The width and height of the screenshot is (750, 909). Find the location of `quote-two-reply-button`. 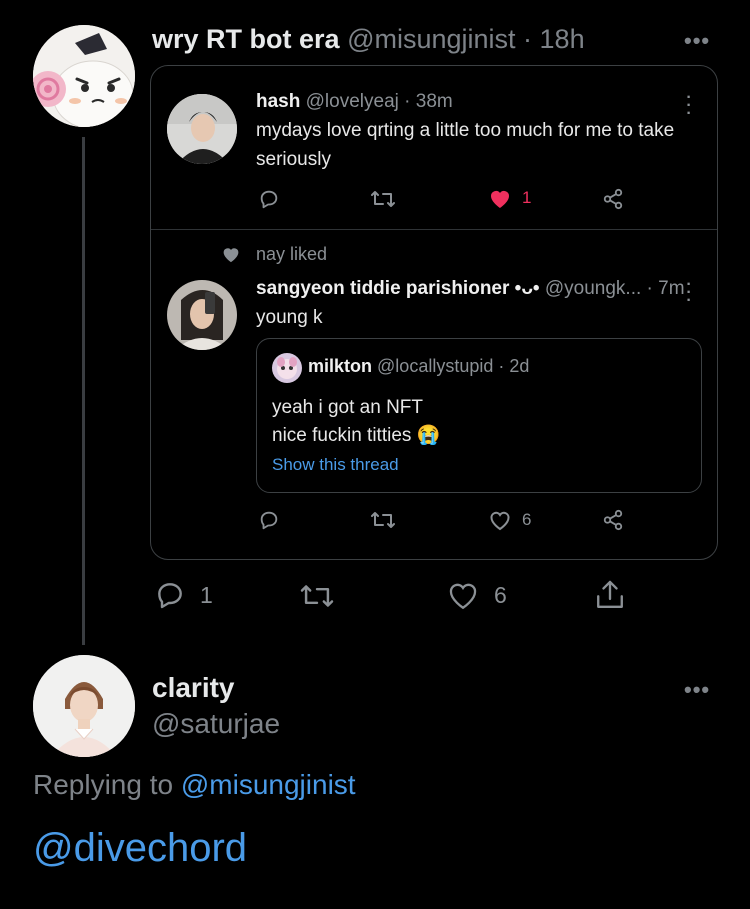

quote-two-reply-button is located at coordinates (269, 520).